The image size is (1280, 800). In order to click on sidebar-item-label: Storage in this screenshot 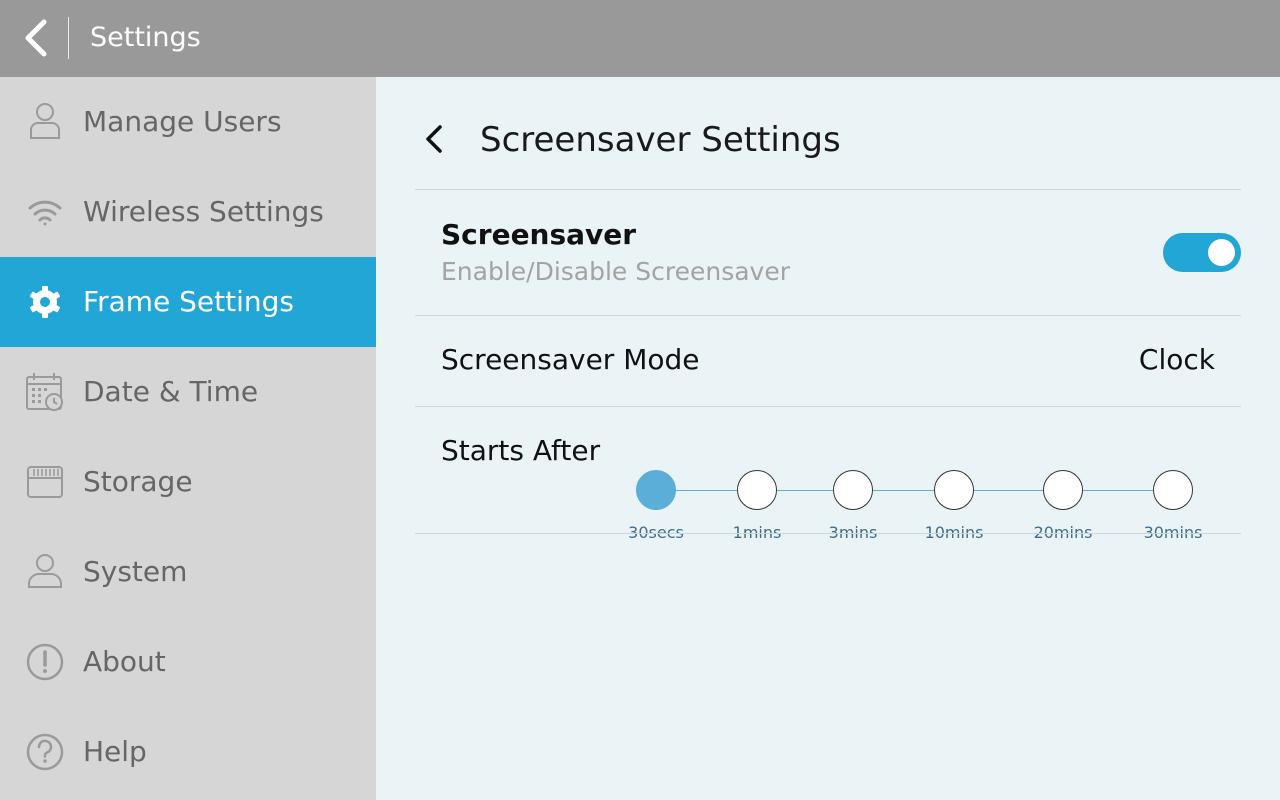, I will do `click(138, 481)`.